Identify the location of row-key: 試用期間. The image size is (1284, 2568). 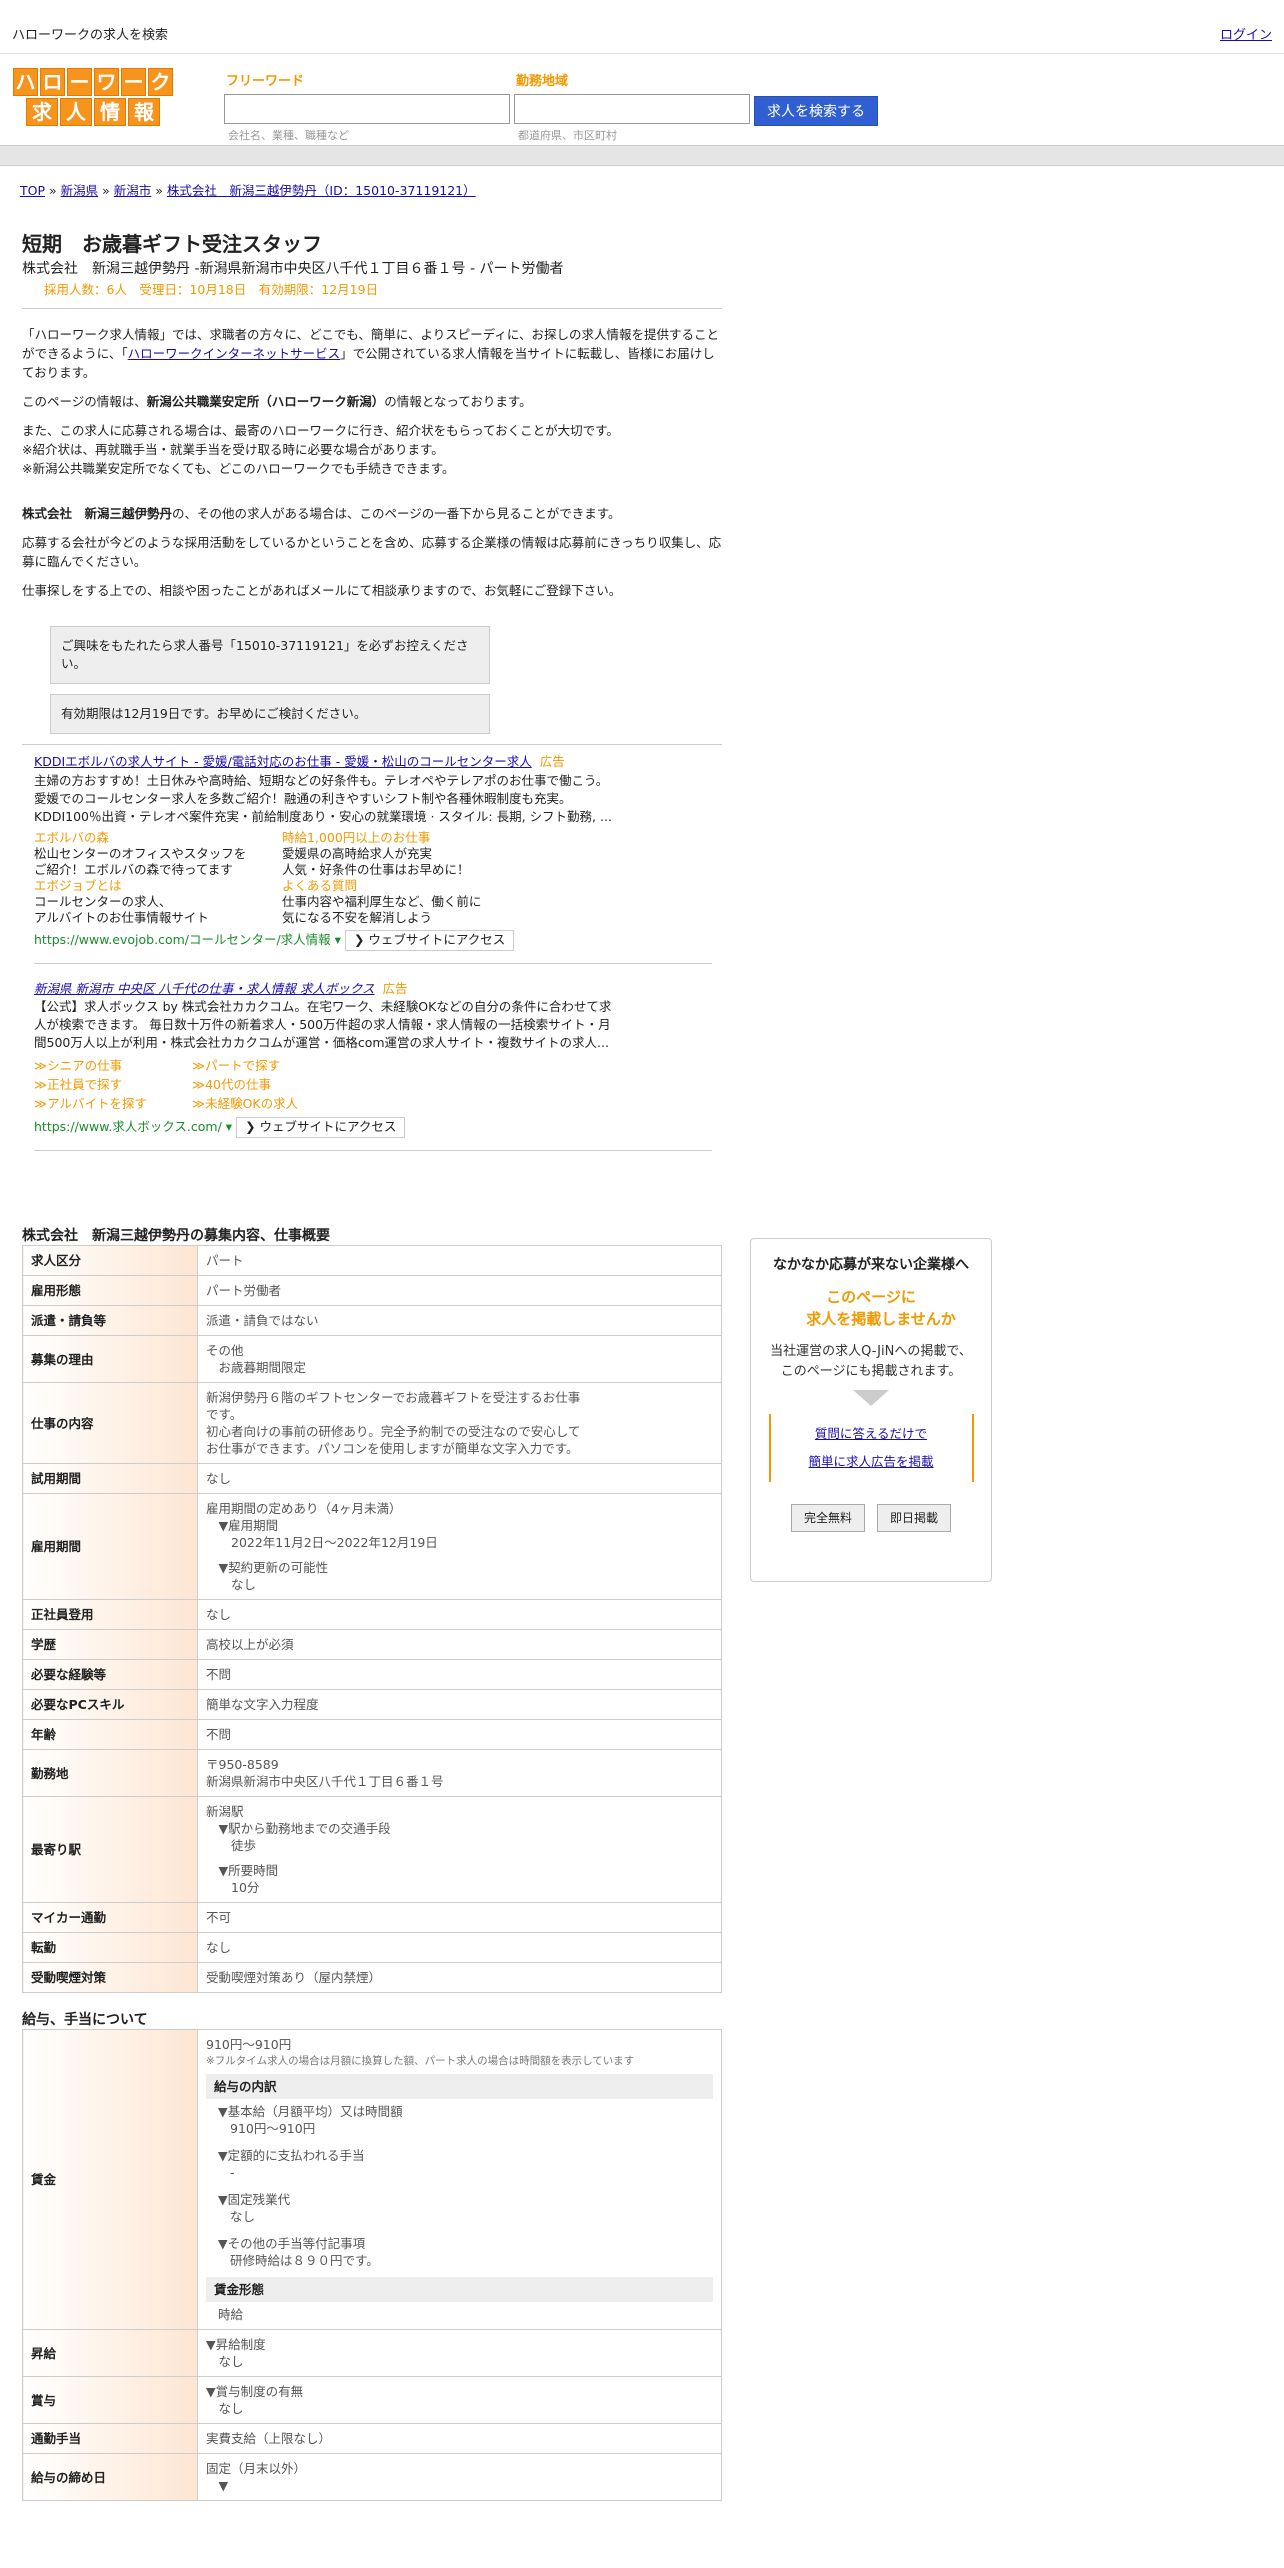
(110, 1478).